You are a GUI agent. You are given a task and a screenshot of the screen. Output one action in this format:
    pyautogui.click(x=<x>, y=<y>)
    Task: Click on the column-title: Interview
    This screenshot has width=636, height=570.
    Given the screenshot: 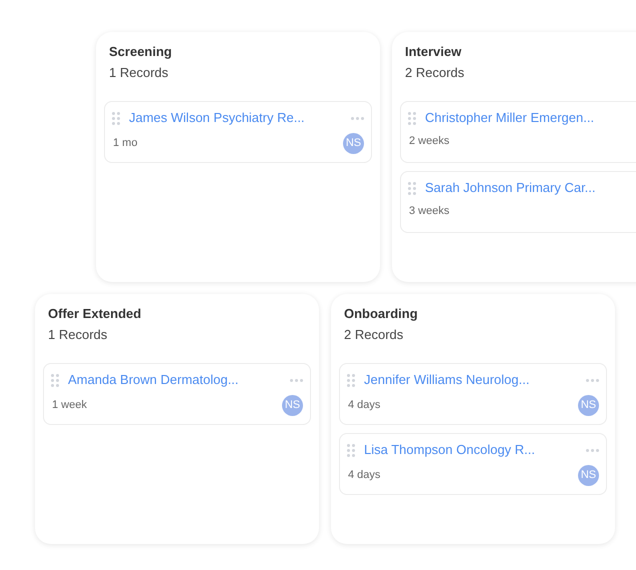 What is the action you would take?
    pyautogui.click(x=433, y=52)
    